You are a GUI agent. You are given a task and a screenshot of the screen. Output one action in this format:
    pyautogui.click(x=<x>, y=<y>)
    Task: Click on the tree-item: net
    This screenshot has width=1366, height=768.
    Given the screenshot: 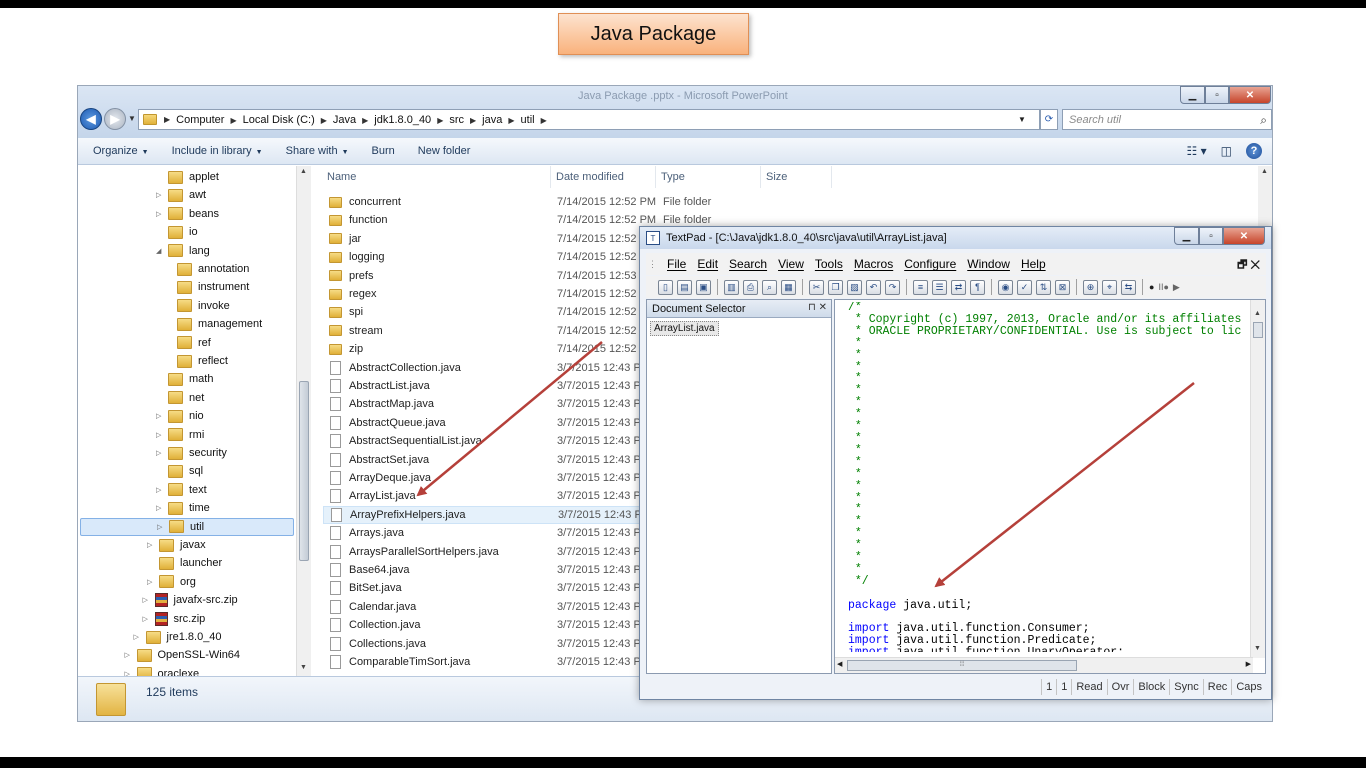 What is the action you would take?
    pyautogui.click(x=180, y=398)
    